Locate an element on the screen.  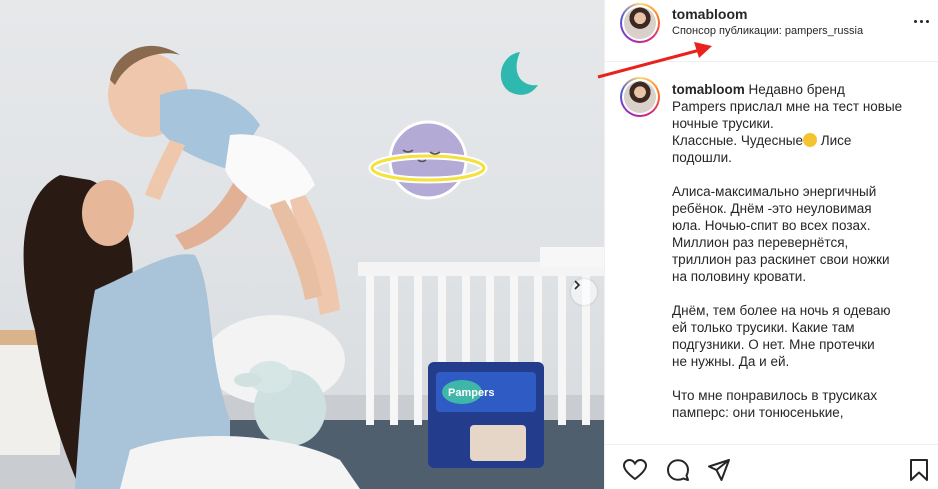
heart-icon is located at coordinates (635, 470).